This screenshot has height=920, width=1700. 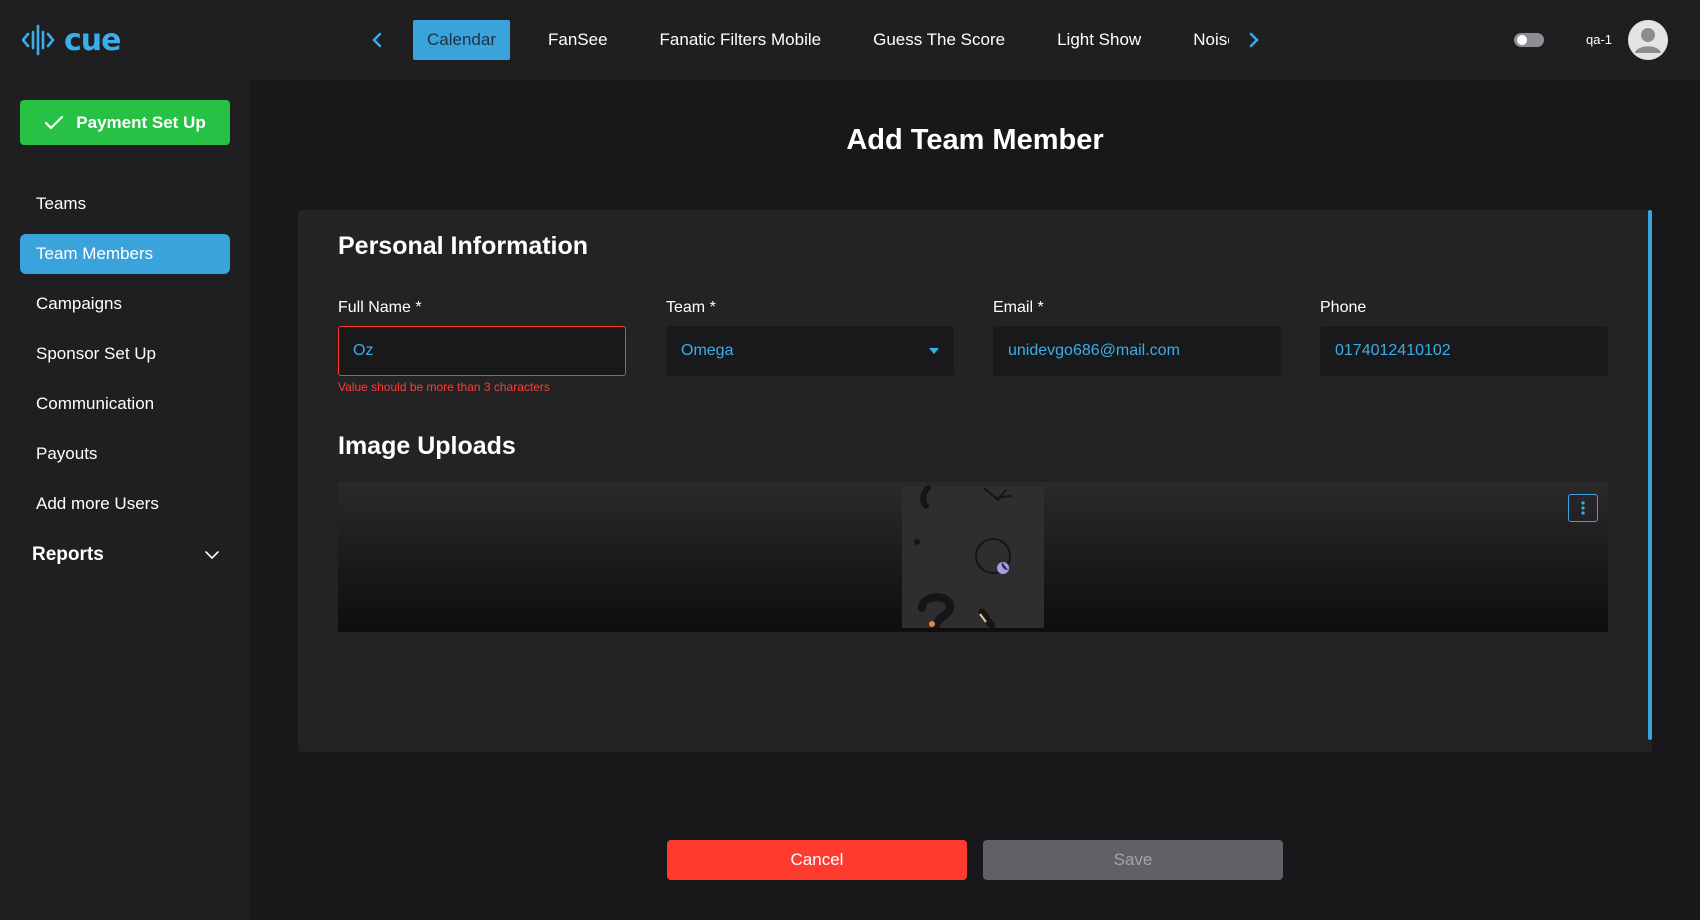 What do you see at coordinates (141, 122) in the screenshot?
I see `payment-set-up-label: Payment Set Up` at bounding box center [141, 122].